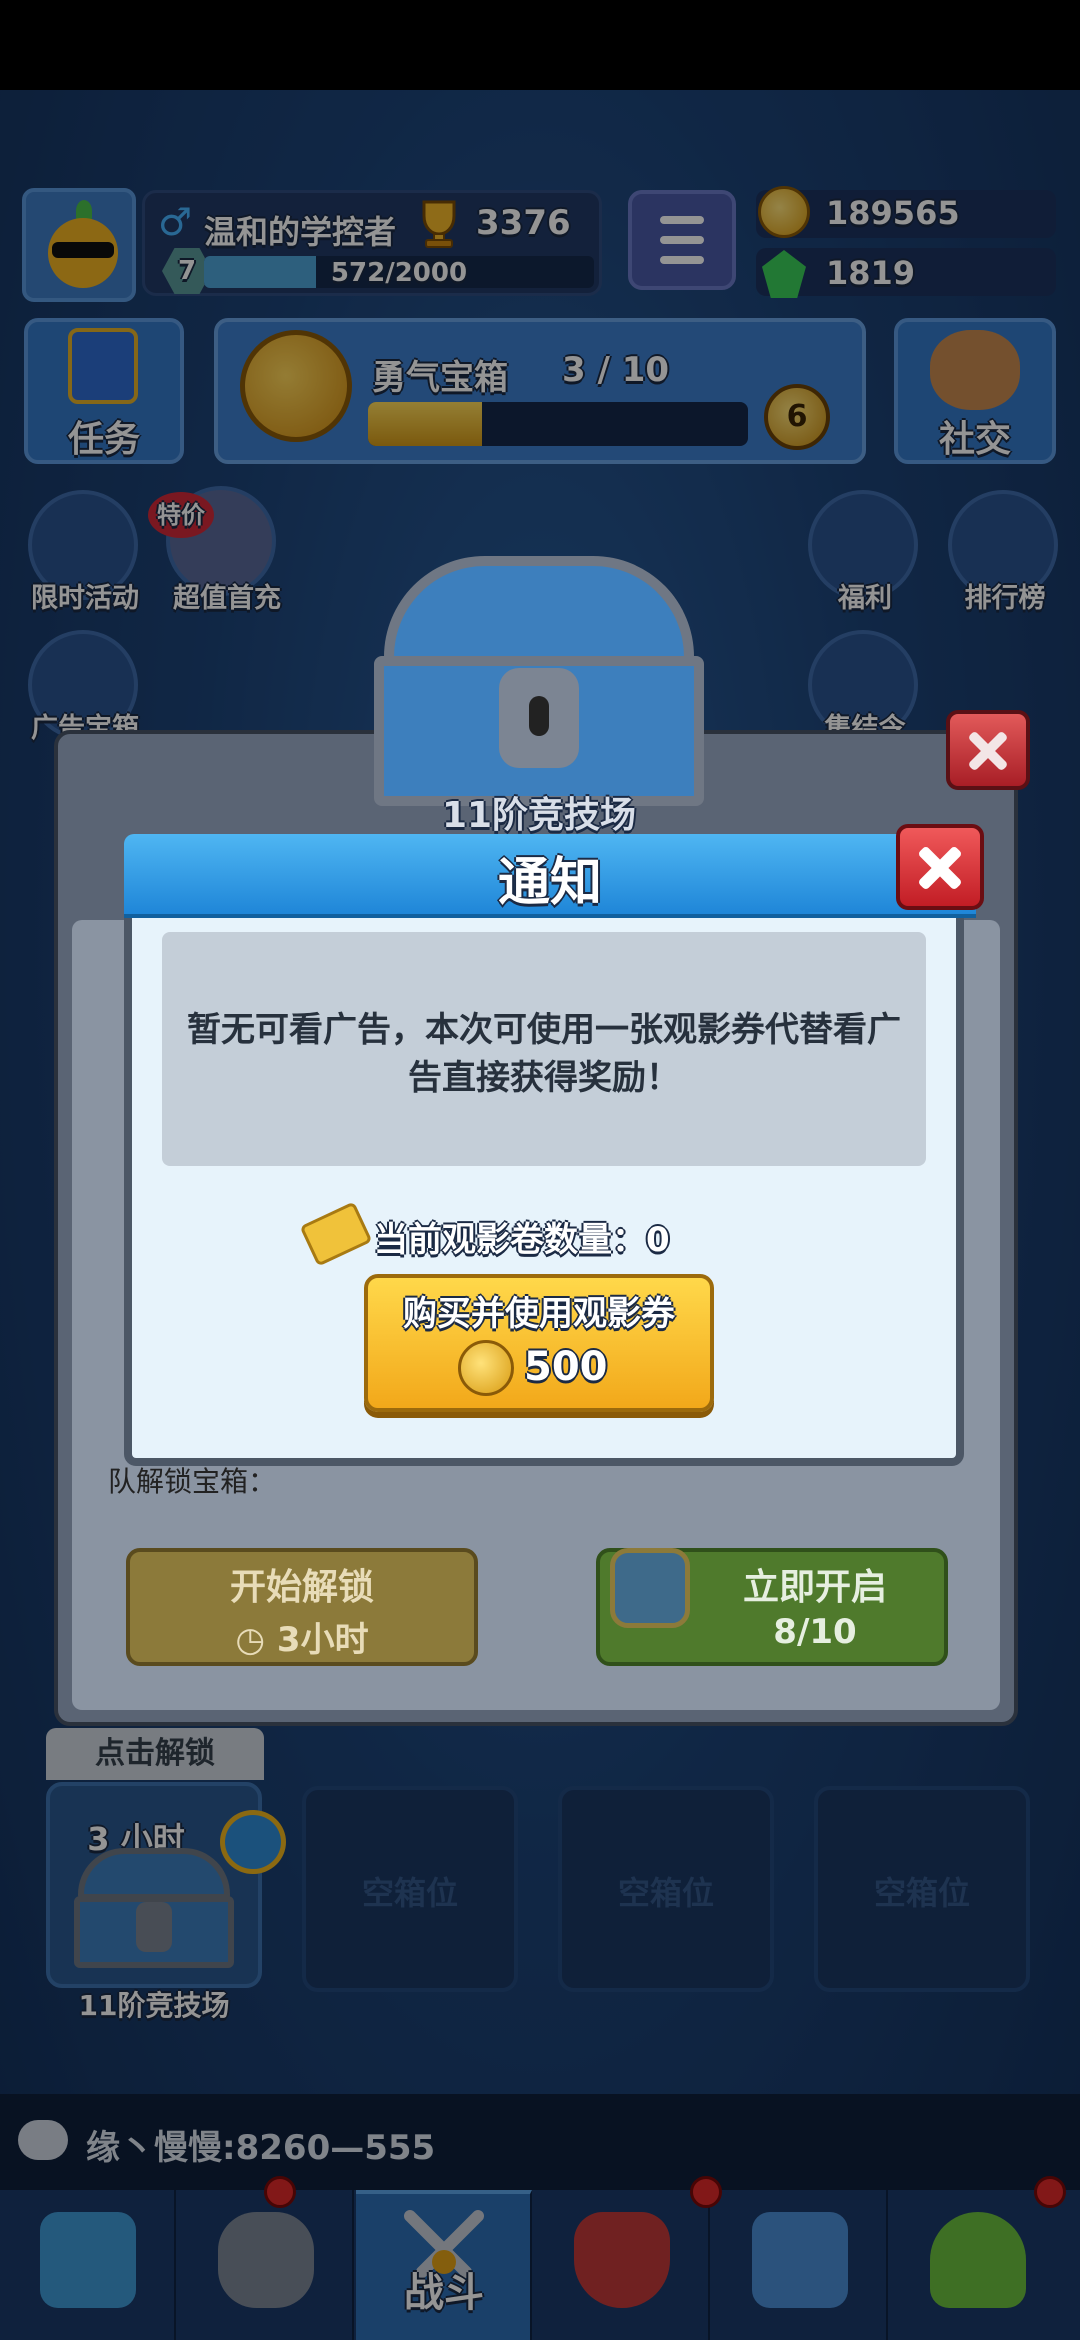 The width and height of the screenshot is (1080, 2340). I want to click on status-bar, so click(540, 45).